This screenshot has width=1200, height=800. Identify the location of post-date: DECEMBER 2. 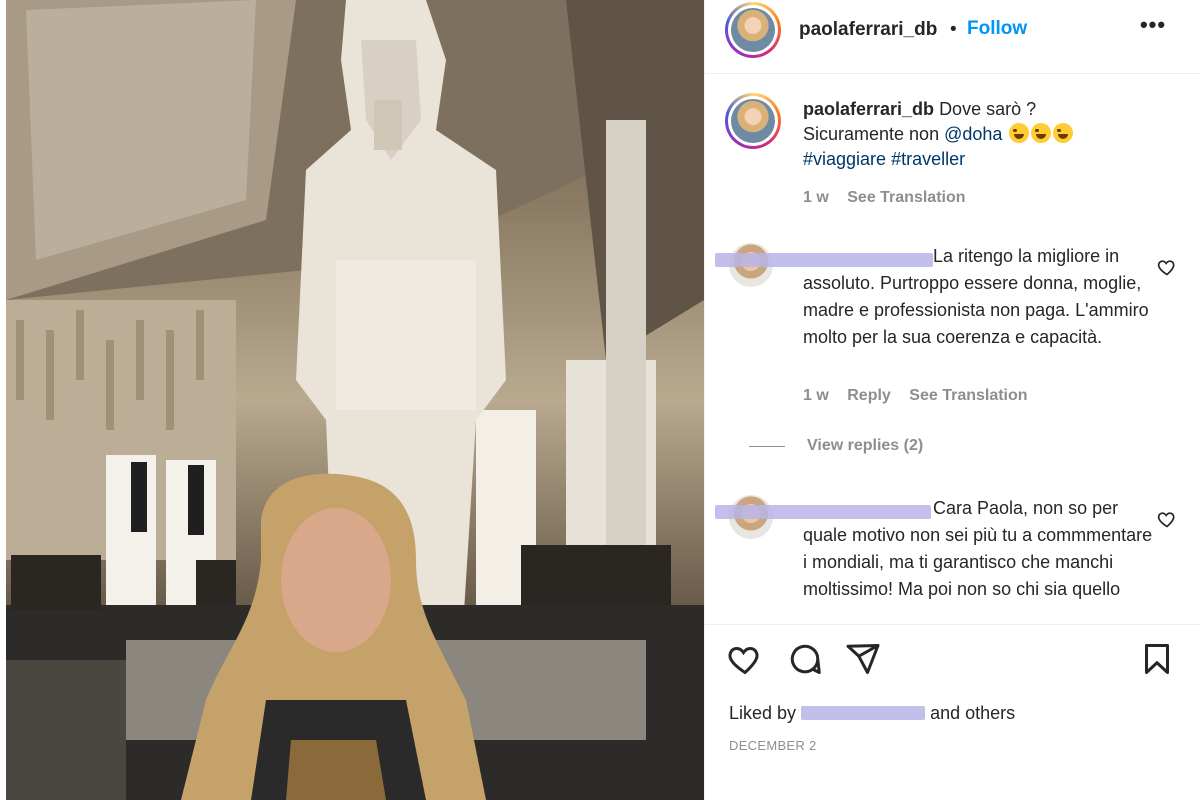
(773, 745).